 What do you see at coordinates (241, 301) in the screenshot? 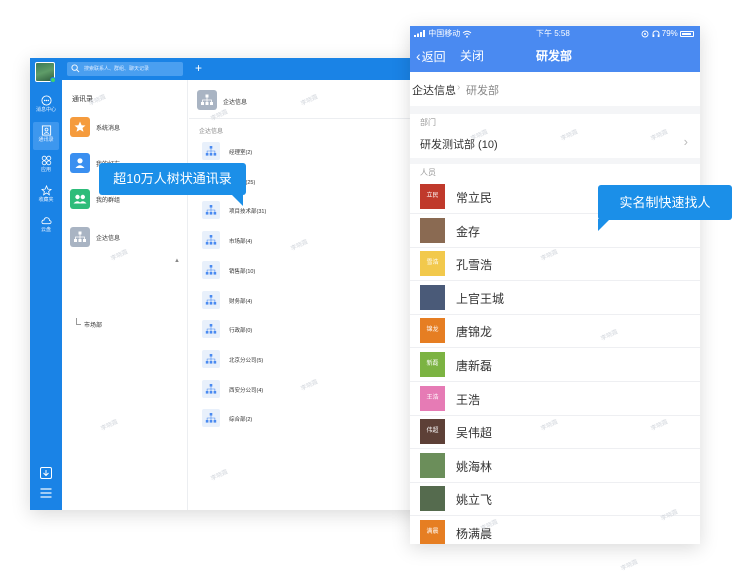
I see `department-label: 财务部(4)` at bounding box center [241, 301].